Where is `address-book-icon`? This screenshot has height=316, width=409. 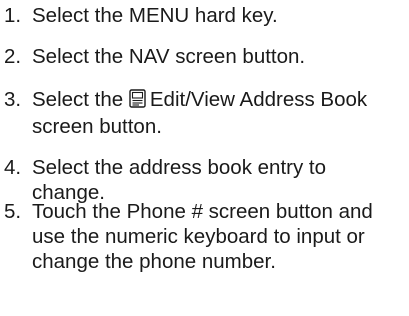
address-book-icon is located at coordinates (137, 101).